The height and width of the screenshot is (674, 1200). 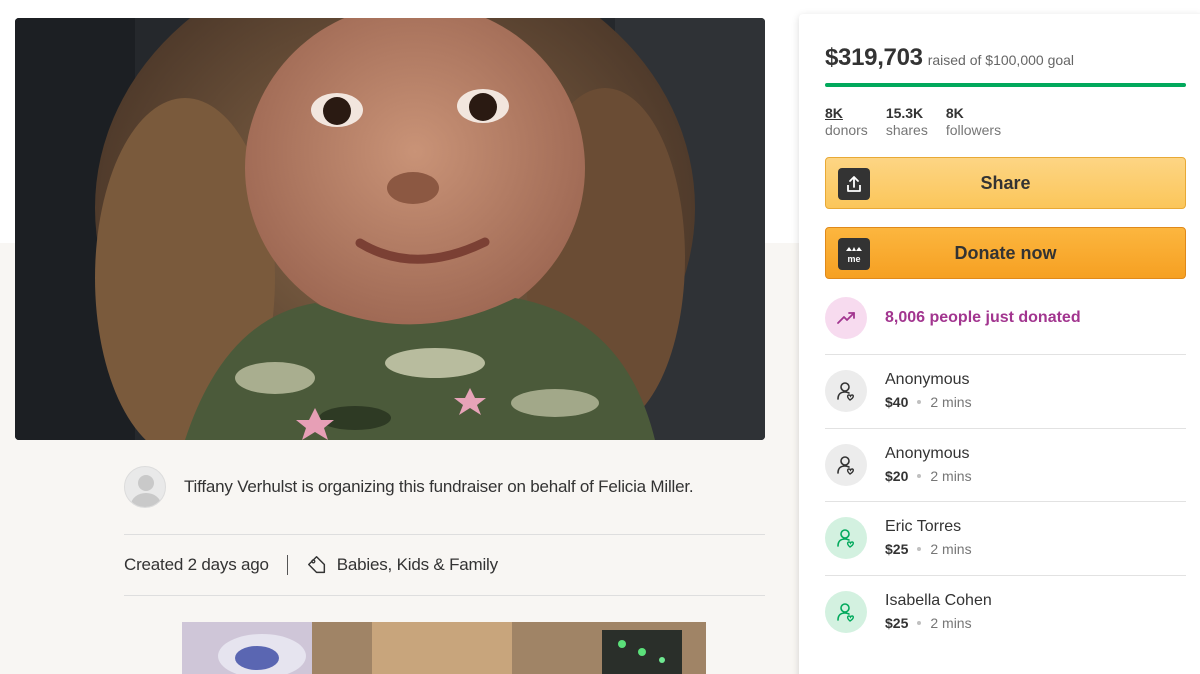 I want to click on donor-name: Eric Torres, so click(x=923, y=527).